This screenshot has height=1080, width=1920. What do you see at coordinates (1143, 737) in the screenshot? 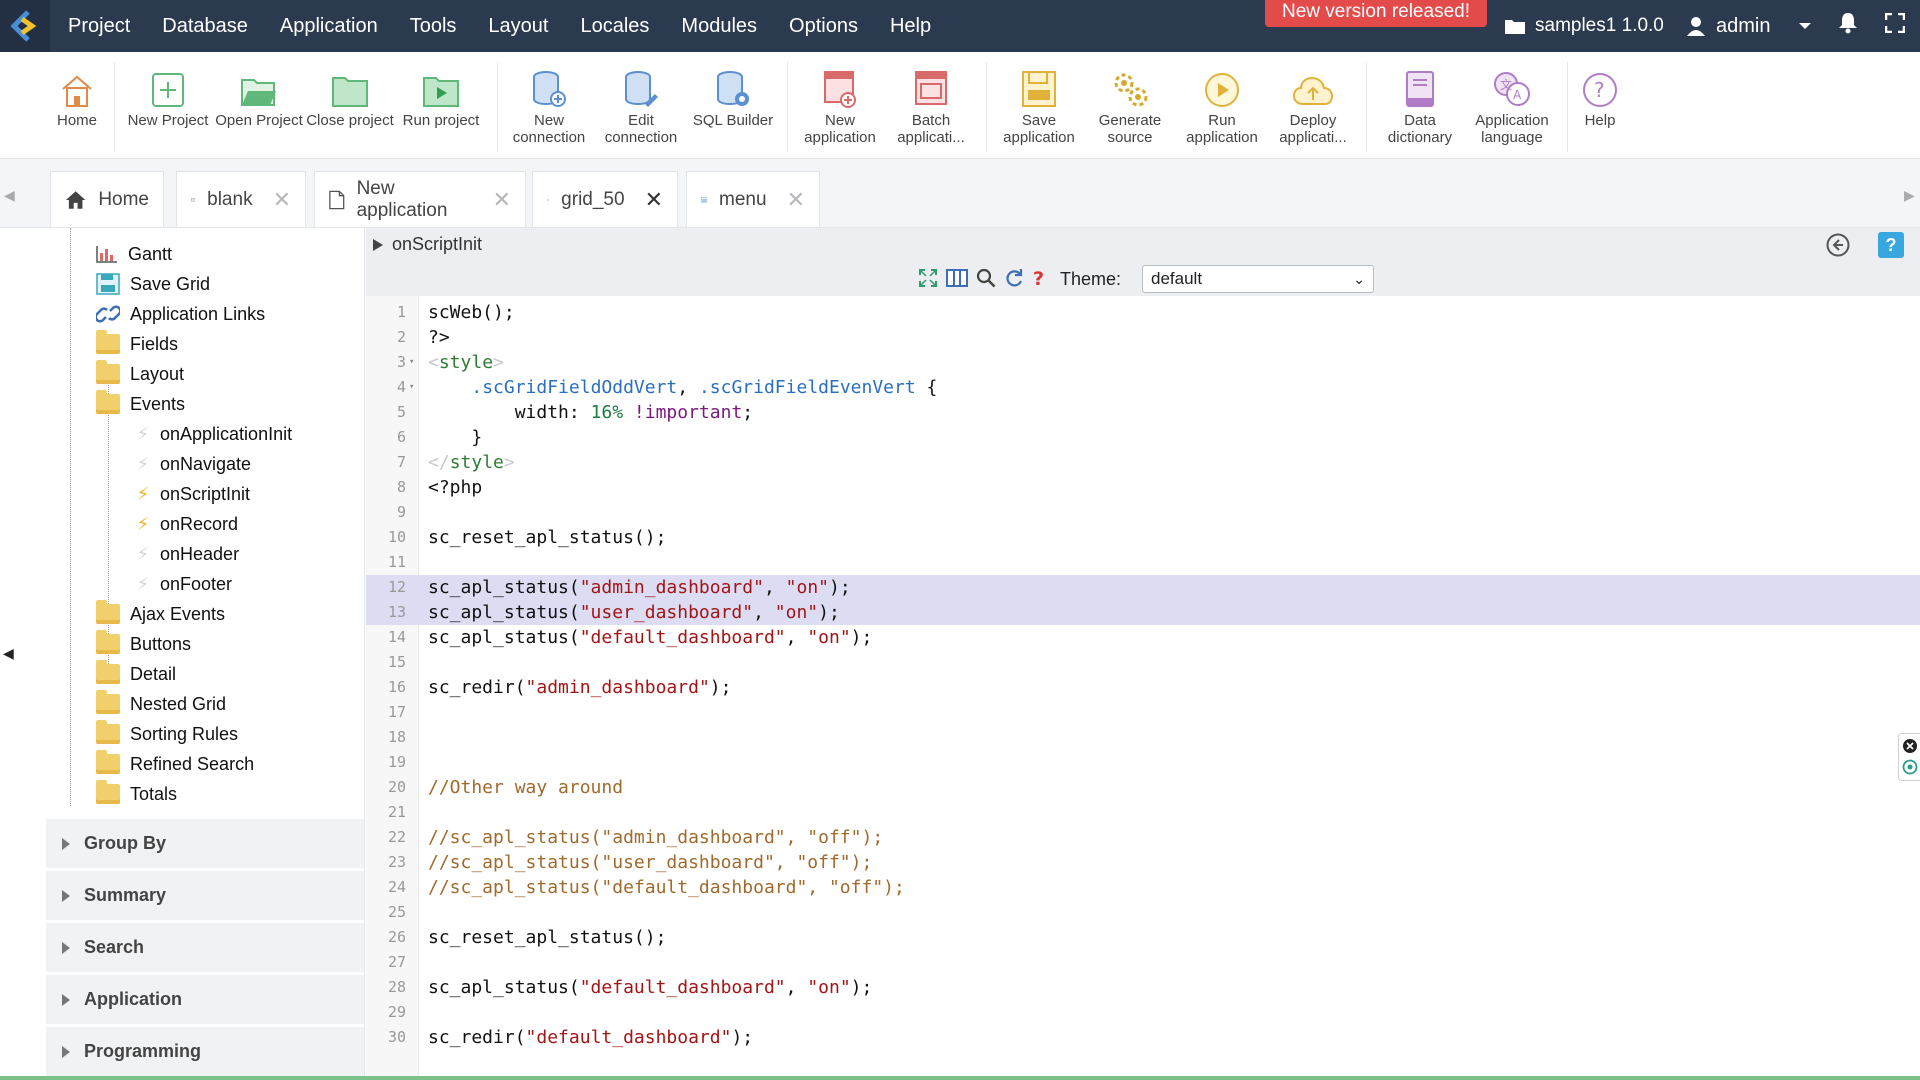
I see `code-line: 18` at bounding box center [1143, 737].